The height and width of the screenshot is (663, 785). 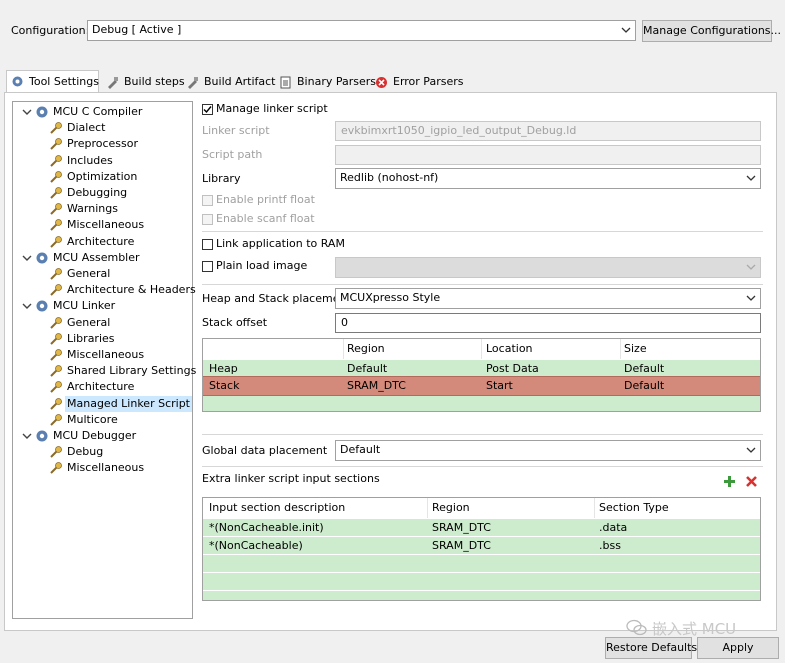 I want to click on tree-item: Preprocessor, so click(x=101, y=144).